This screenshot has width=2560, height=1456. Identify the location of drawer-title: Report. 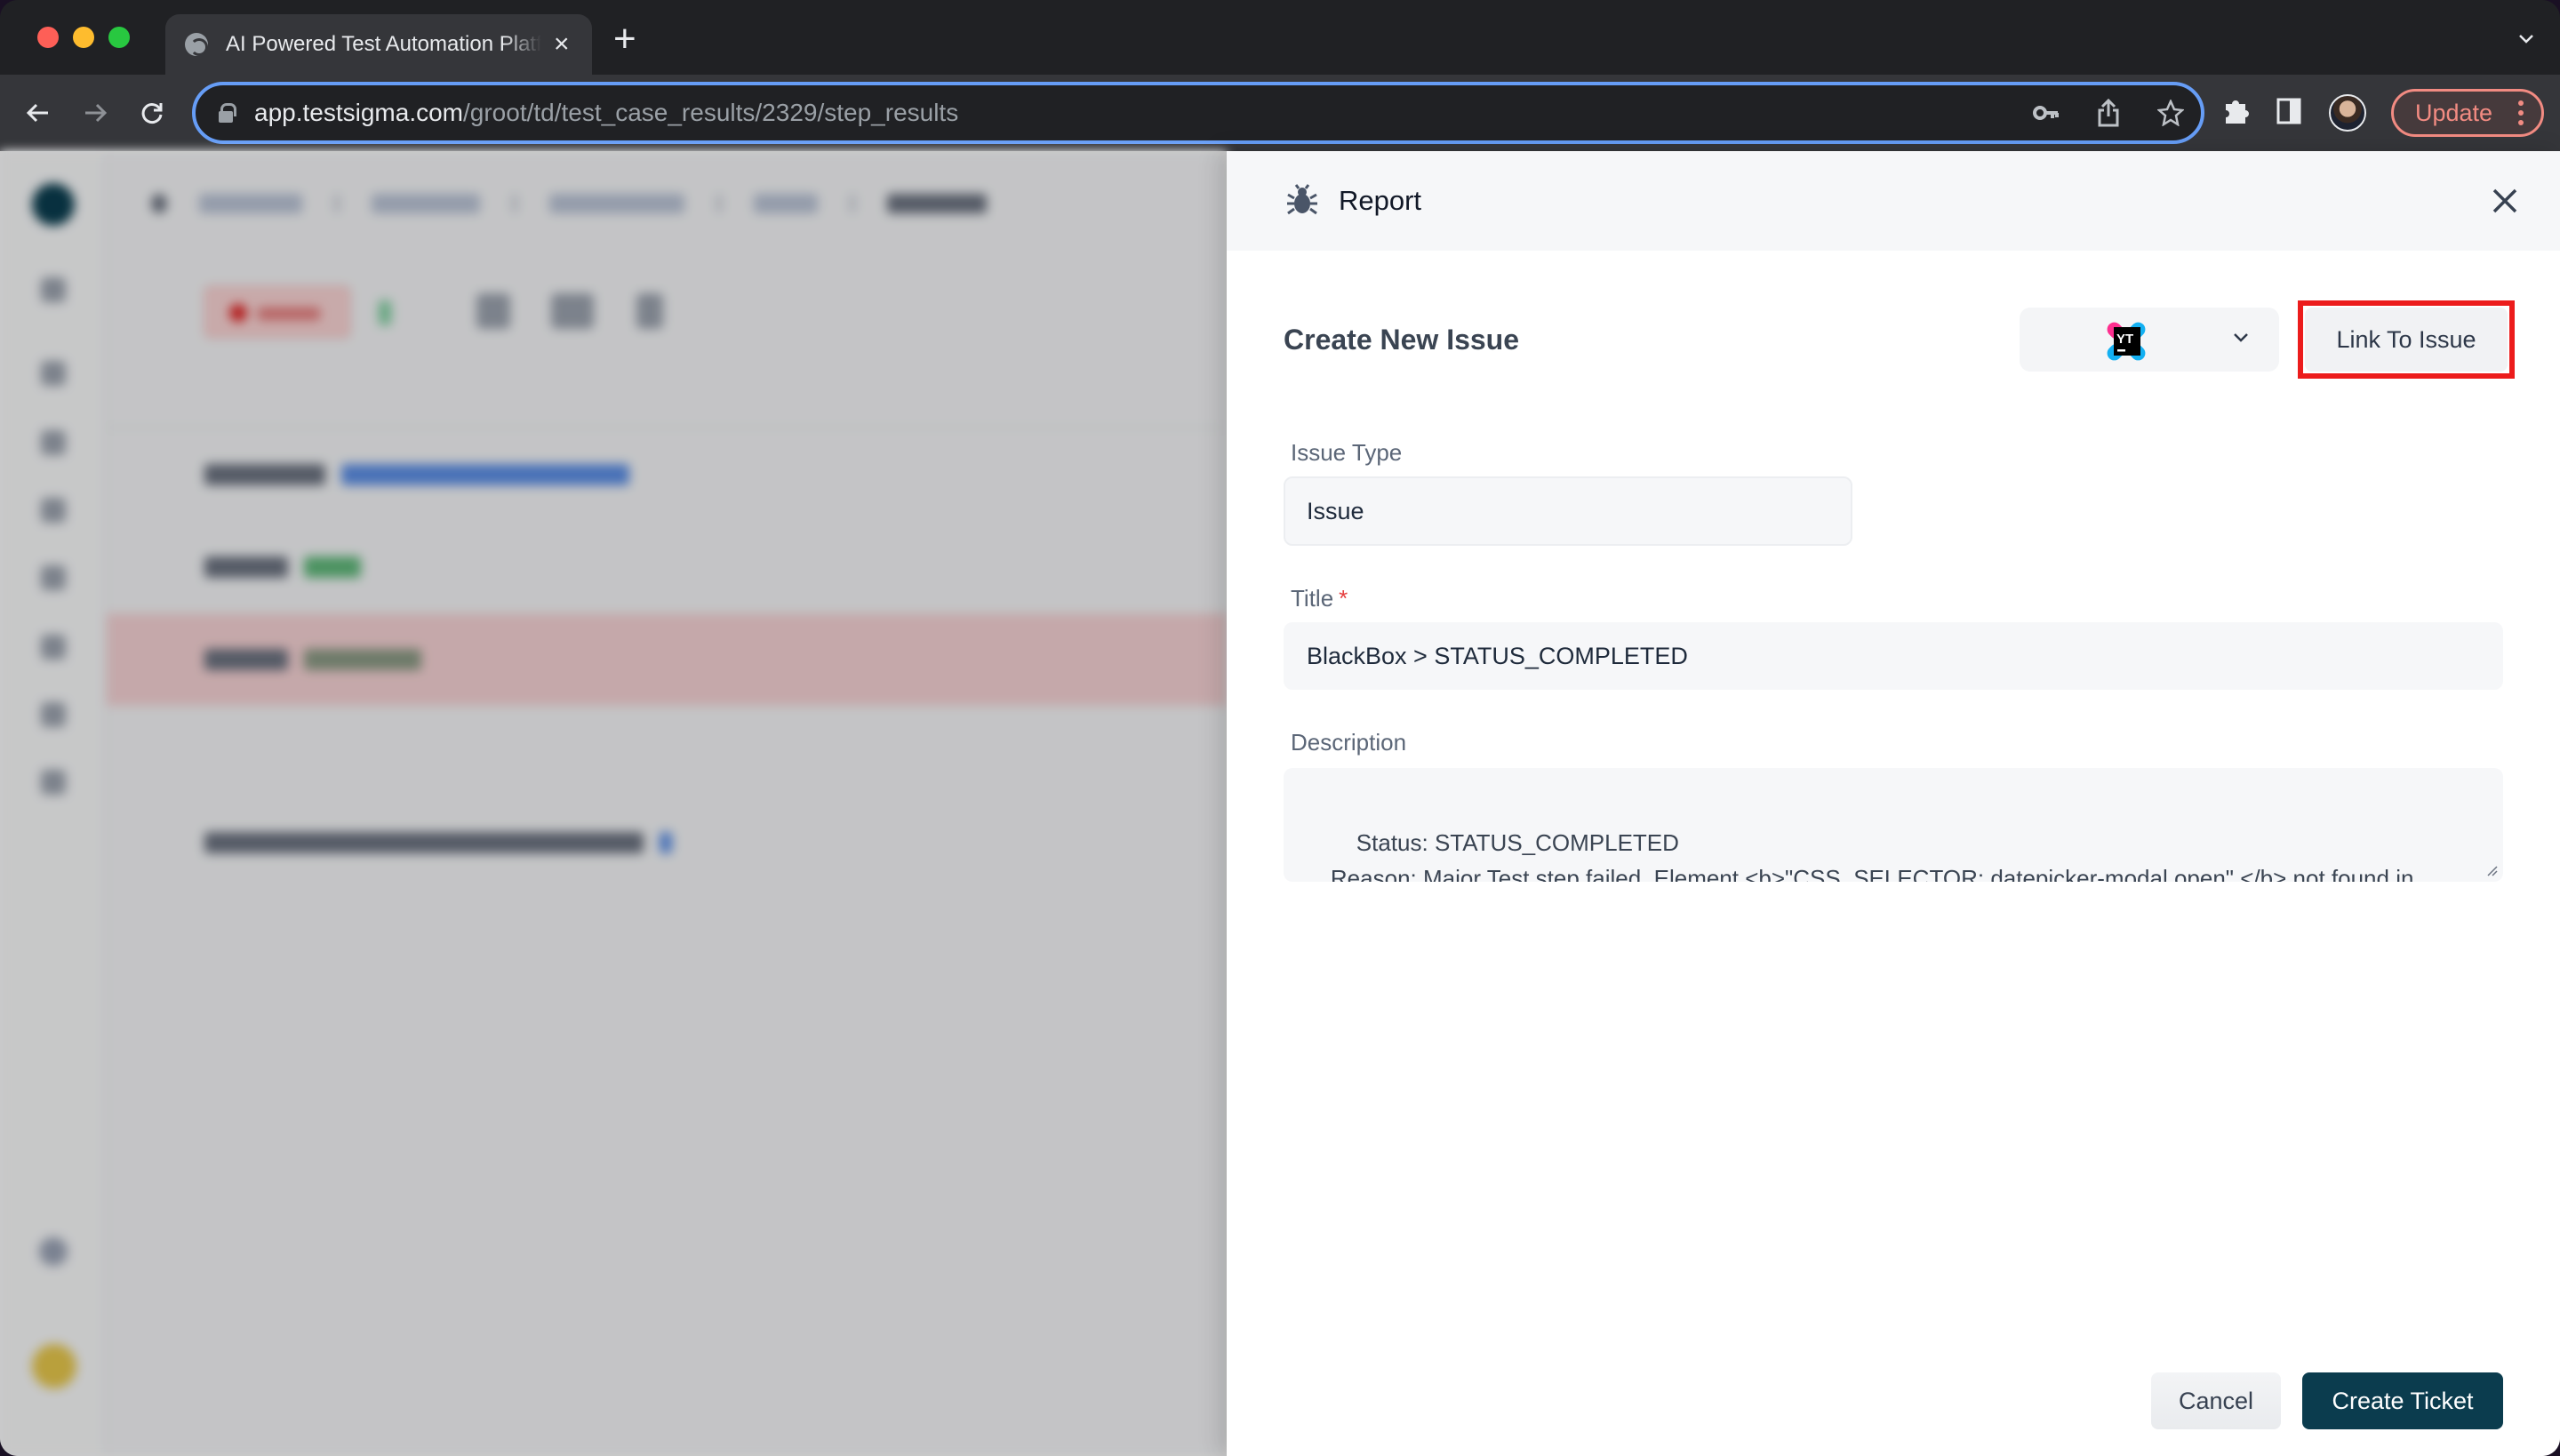
(1380, 200).